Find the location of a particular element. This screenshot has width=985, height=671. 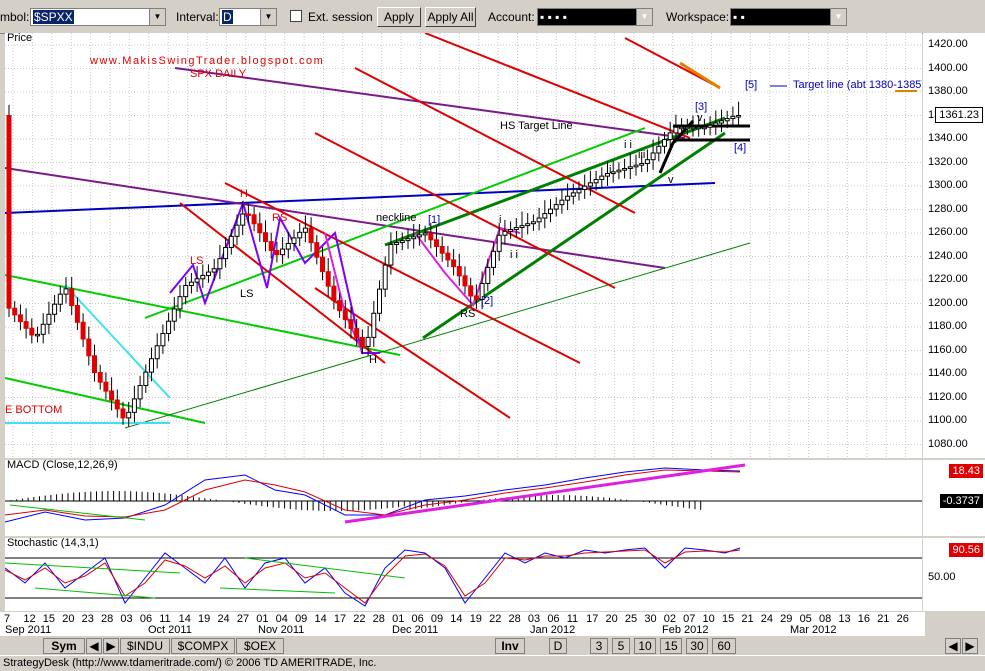

tab-d: D is located at coordinates (558, 646).